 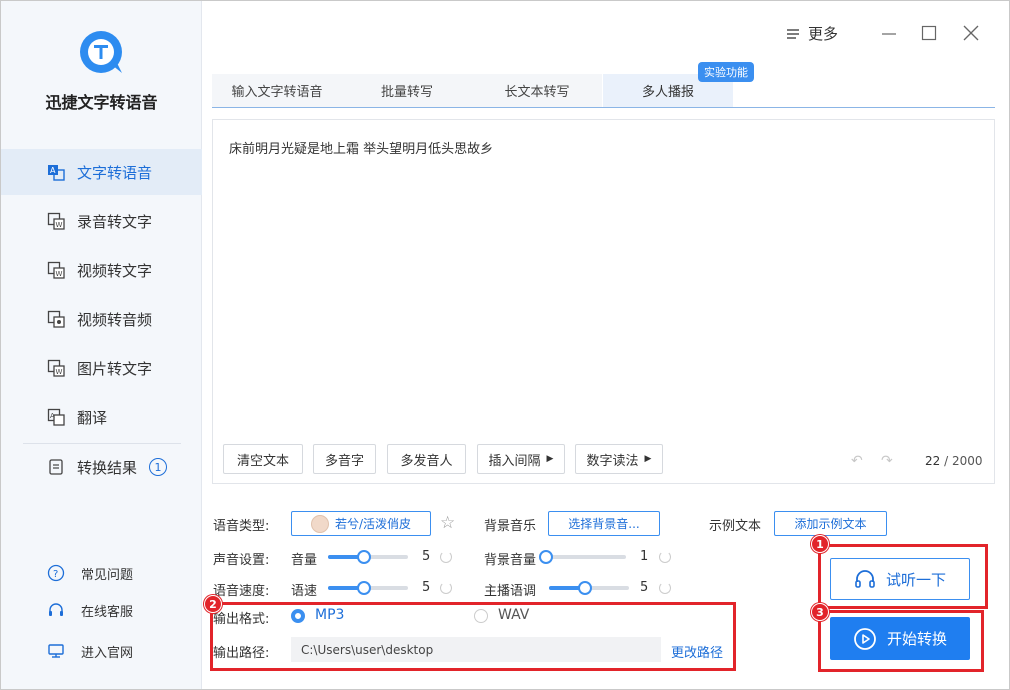 I want to click on char-count-max: / 2000, so click(x=963, y=461).